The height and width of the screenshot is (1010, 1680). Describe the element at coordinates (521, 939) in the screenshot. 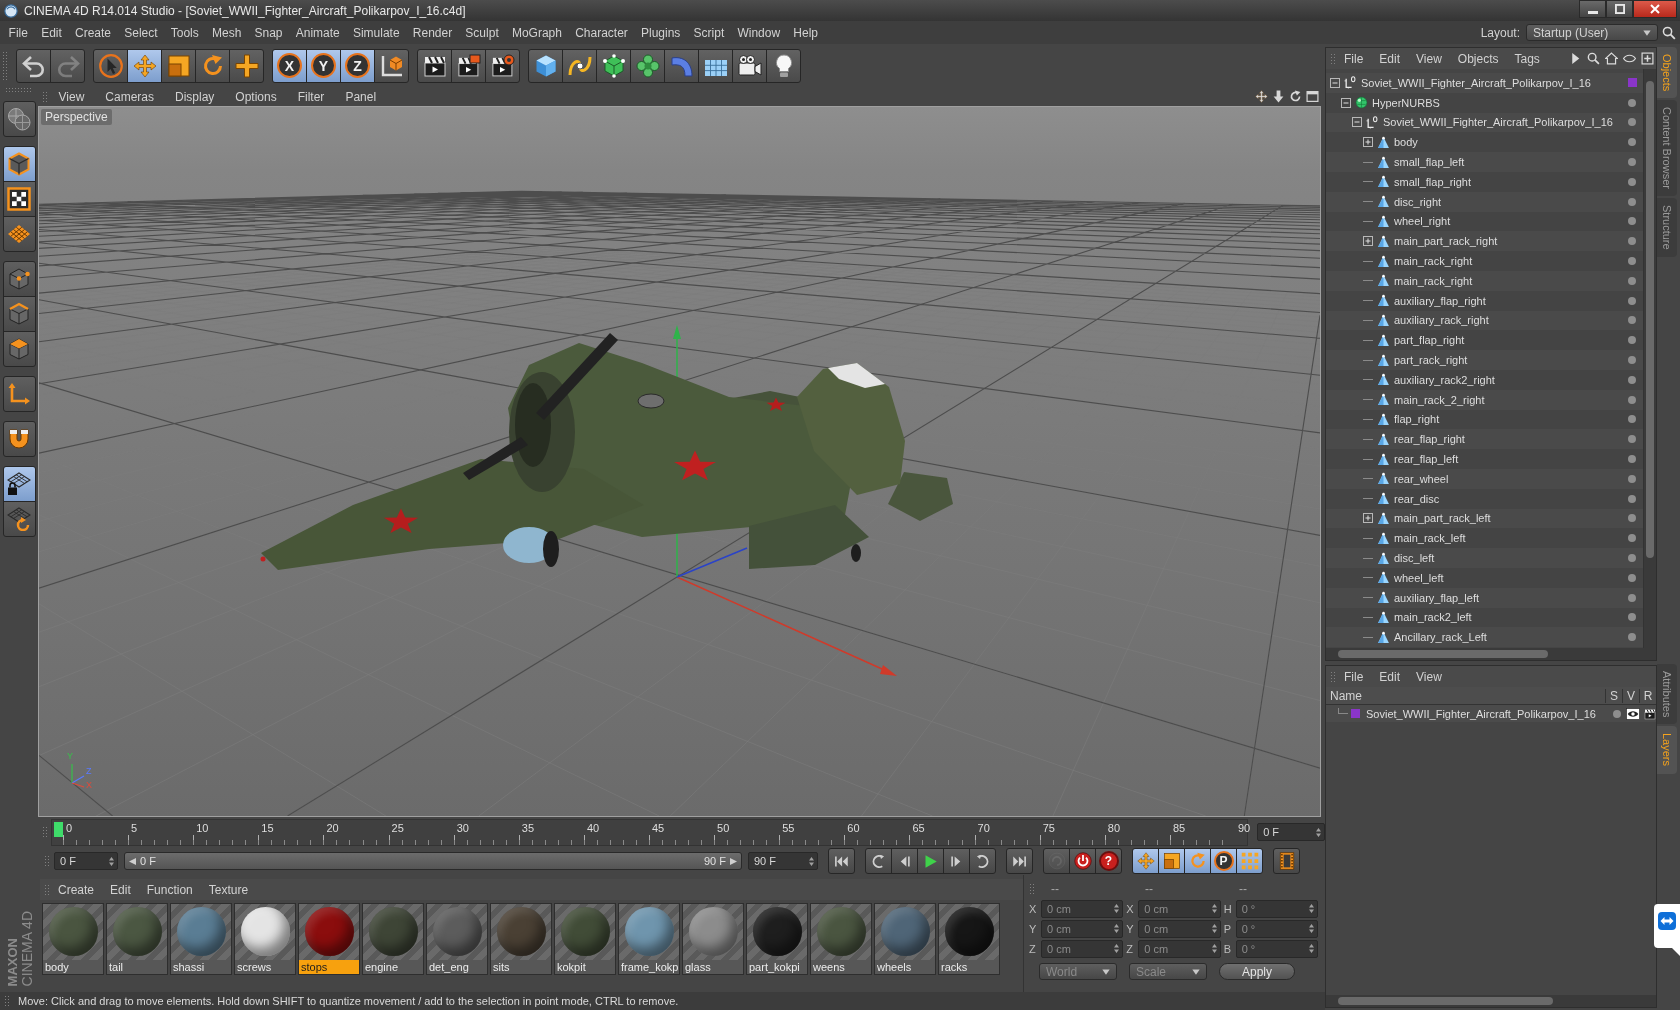

I see `material-tile: sits` at that location.